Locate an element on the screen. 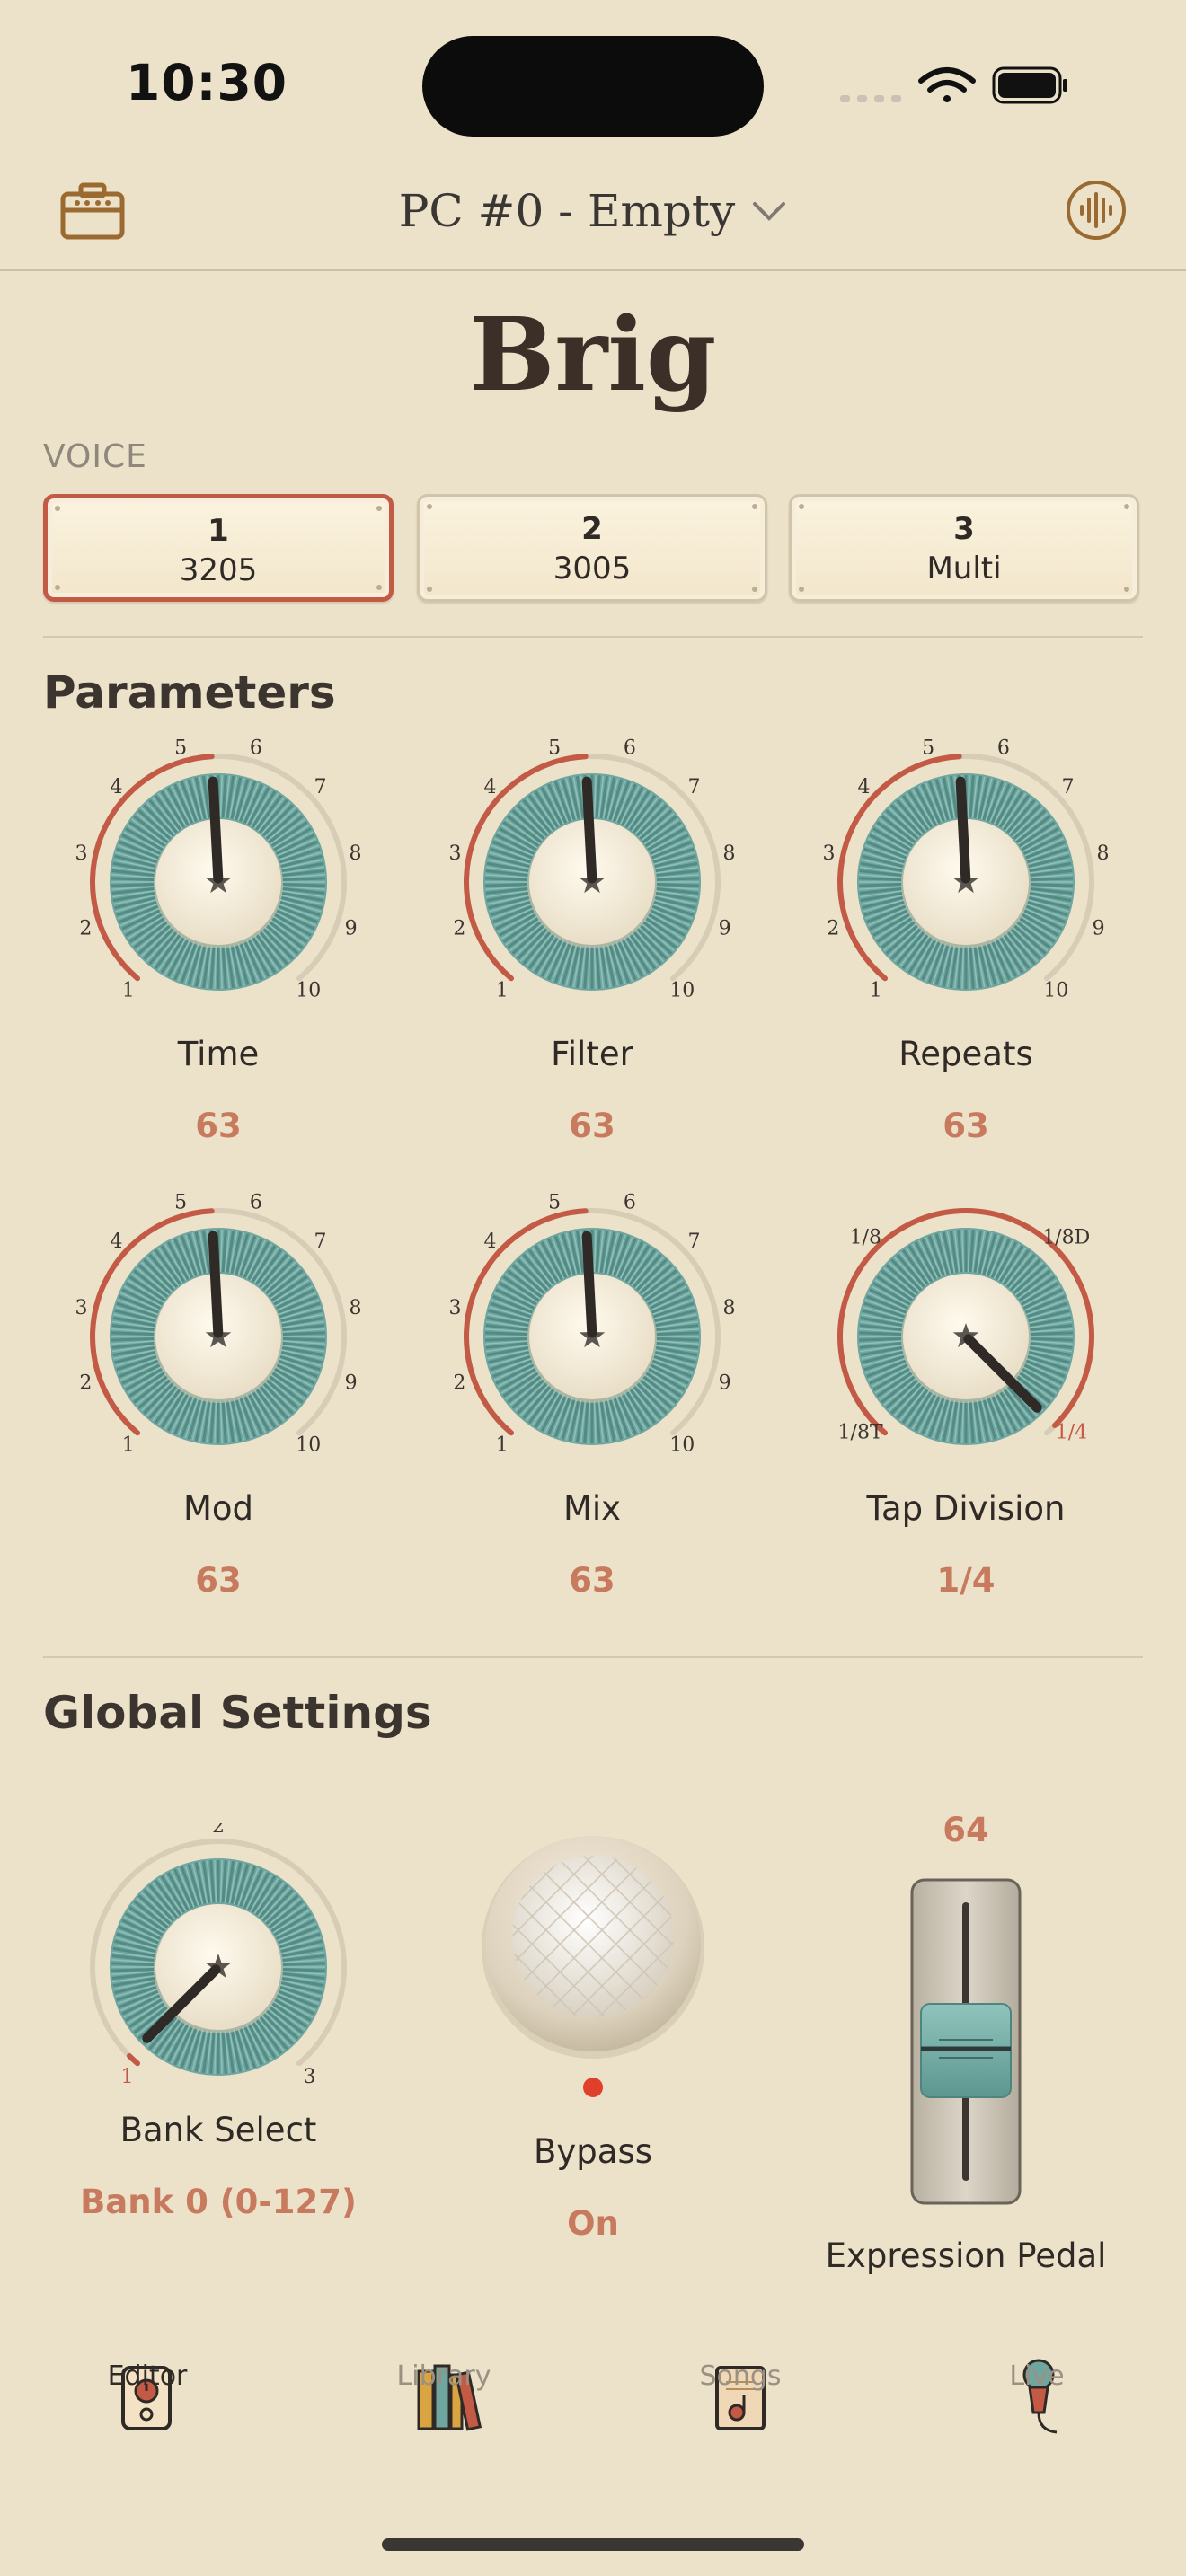 The width and height of the screenshot is (1186, 2576). bank-select-label: Bank Select is located at coordinates (218, 2130).